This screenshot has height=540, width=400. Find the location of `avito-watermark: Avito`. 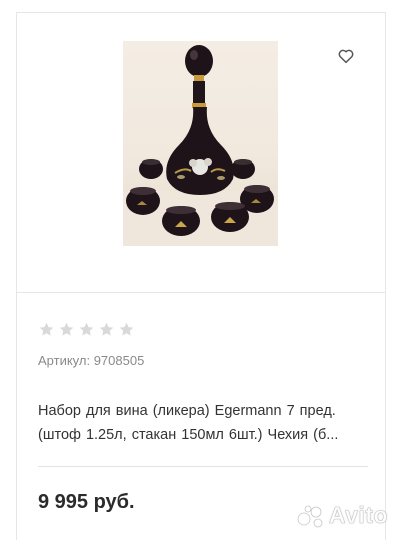

avito-watermark: Avito is located at coordinates (342, 515).